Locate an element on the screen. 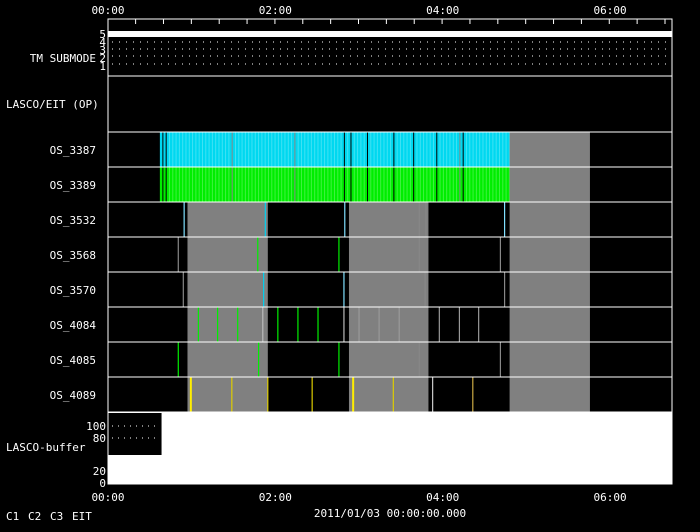 This screenshot has width=700, height=532. x-tick-label-bottom: 04:00 is located at coordinates (442, 497).